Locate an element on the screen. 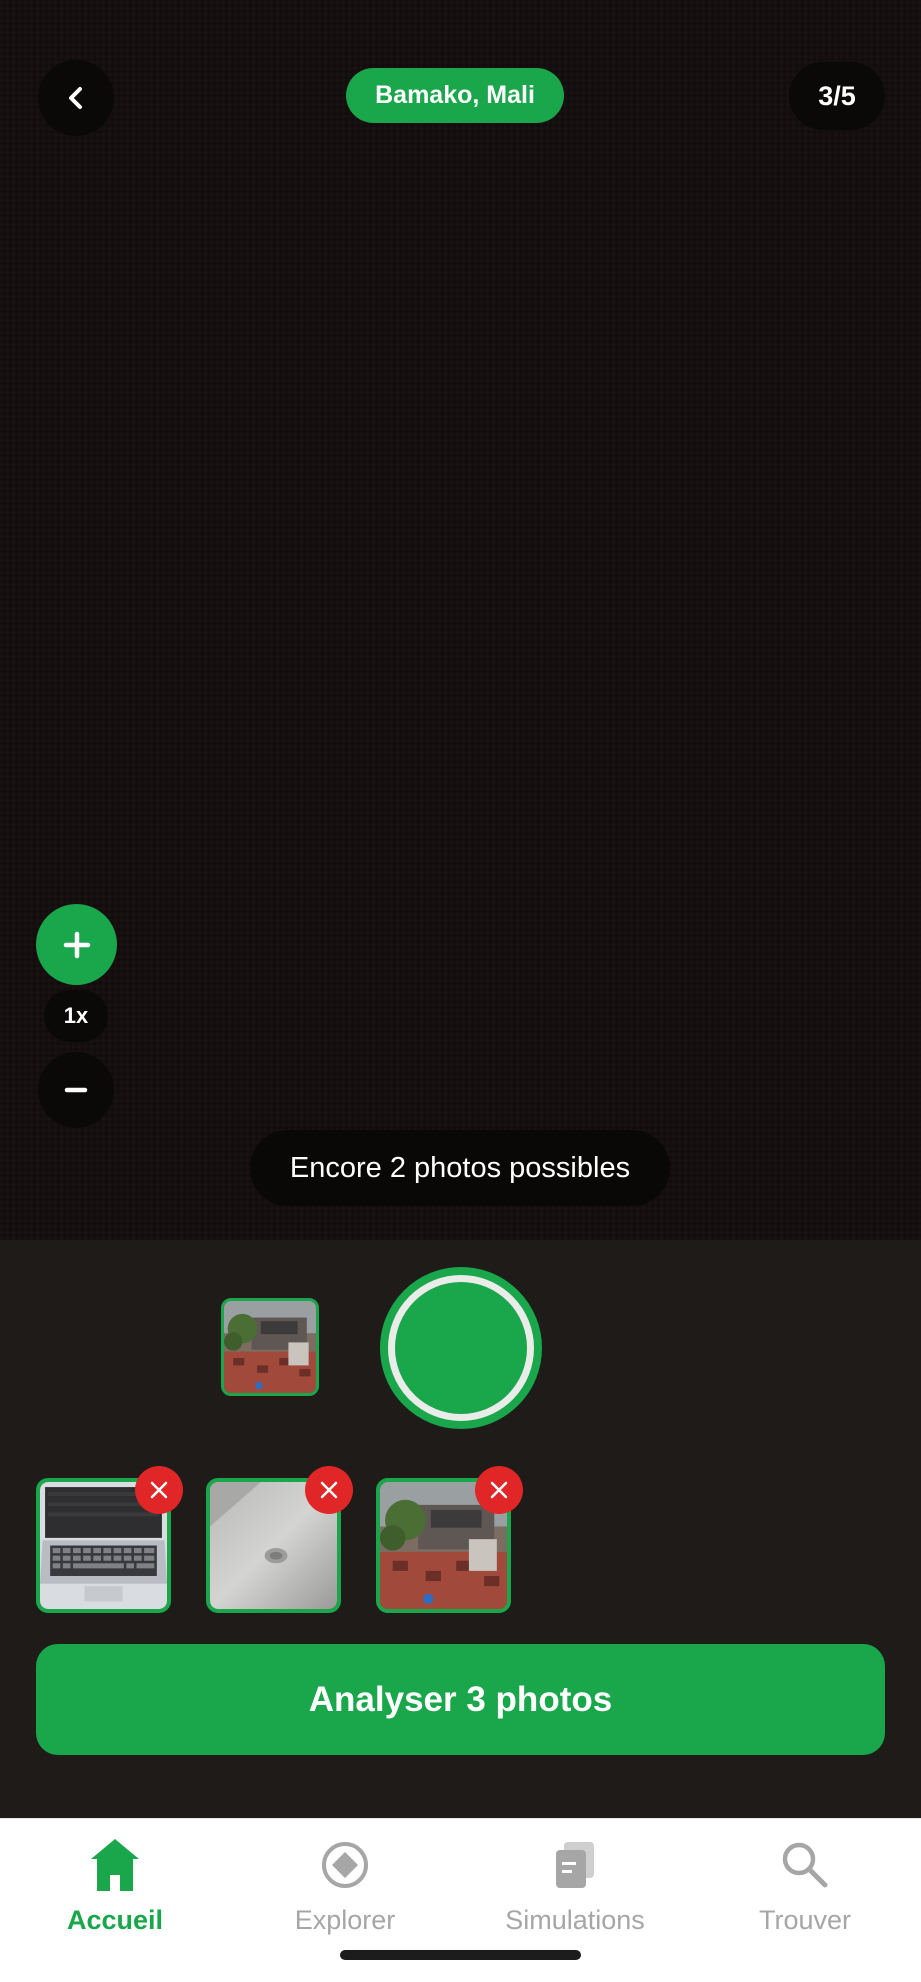 The width and height of the screenshot is (921, 1982). photo-counter: 3/5 is located at coordinates (837, 96).